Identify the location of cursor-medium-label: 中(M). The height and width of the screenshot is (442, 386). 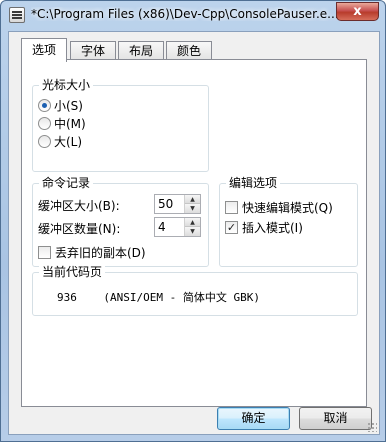
(70, 123).